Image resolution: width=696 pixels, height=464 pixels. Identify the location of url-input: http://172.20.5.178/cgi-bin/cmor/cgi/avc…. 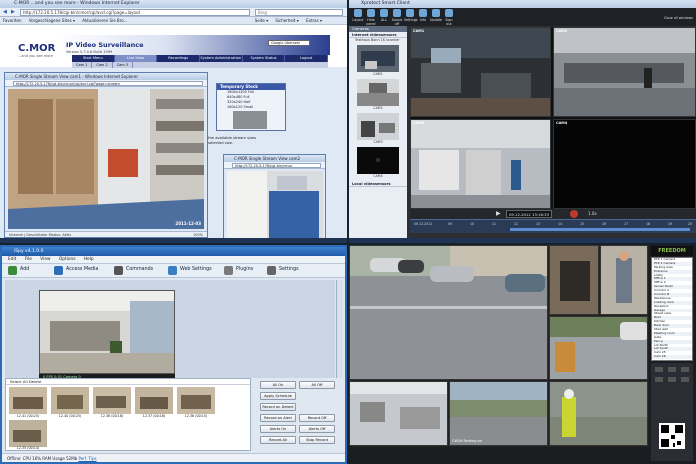
(135, 12).